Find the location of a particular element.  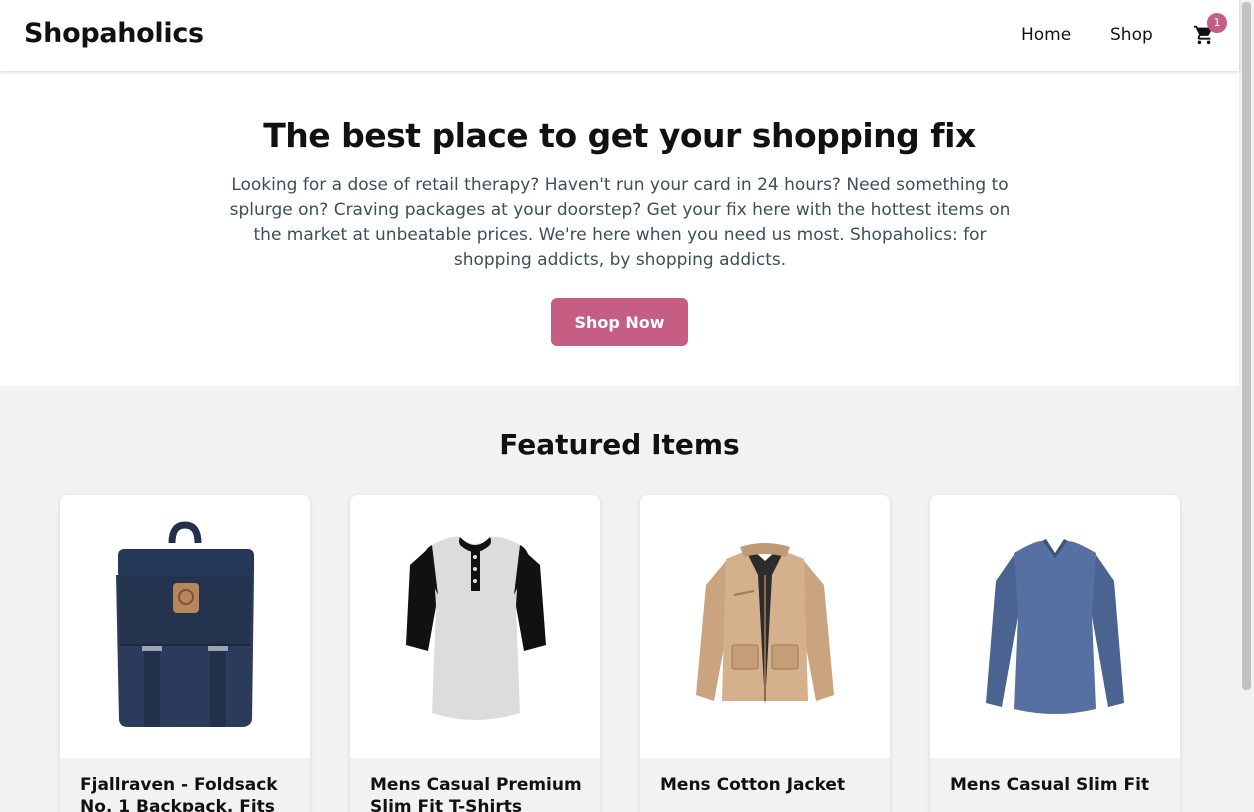

henley-shirt-image is located at coordinates (475, 626).